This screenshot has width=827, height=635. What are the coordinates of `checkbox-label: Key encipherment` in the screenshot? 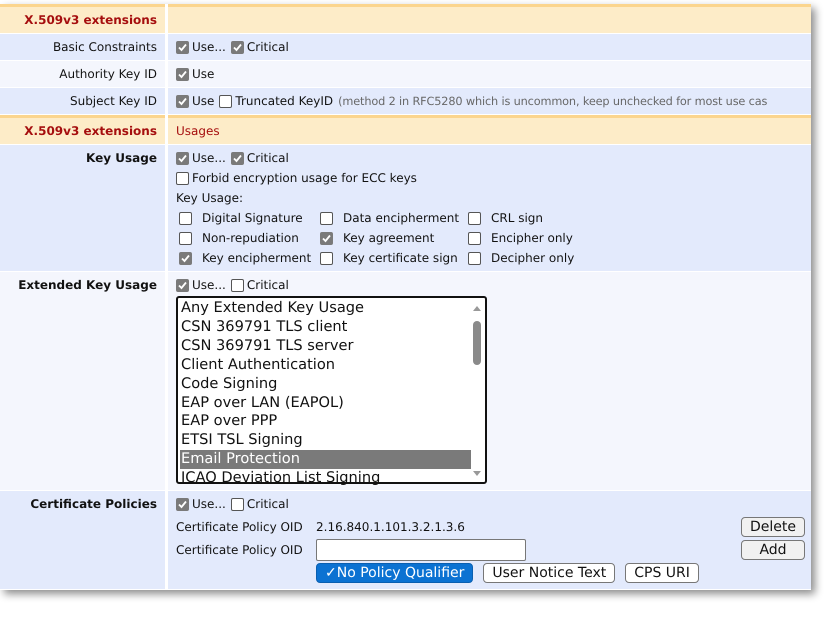 It's located at (257, 258).